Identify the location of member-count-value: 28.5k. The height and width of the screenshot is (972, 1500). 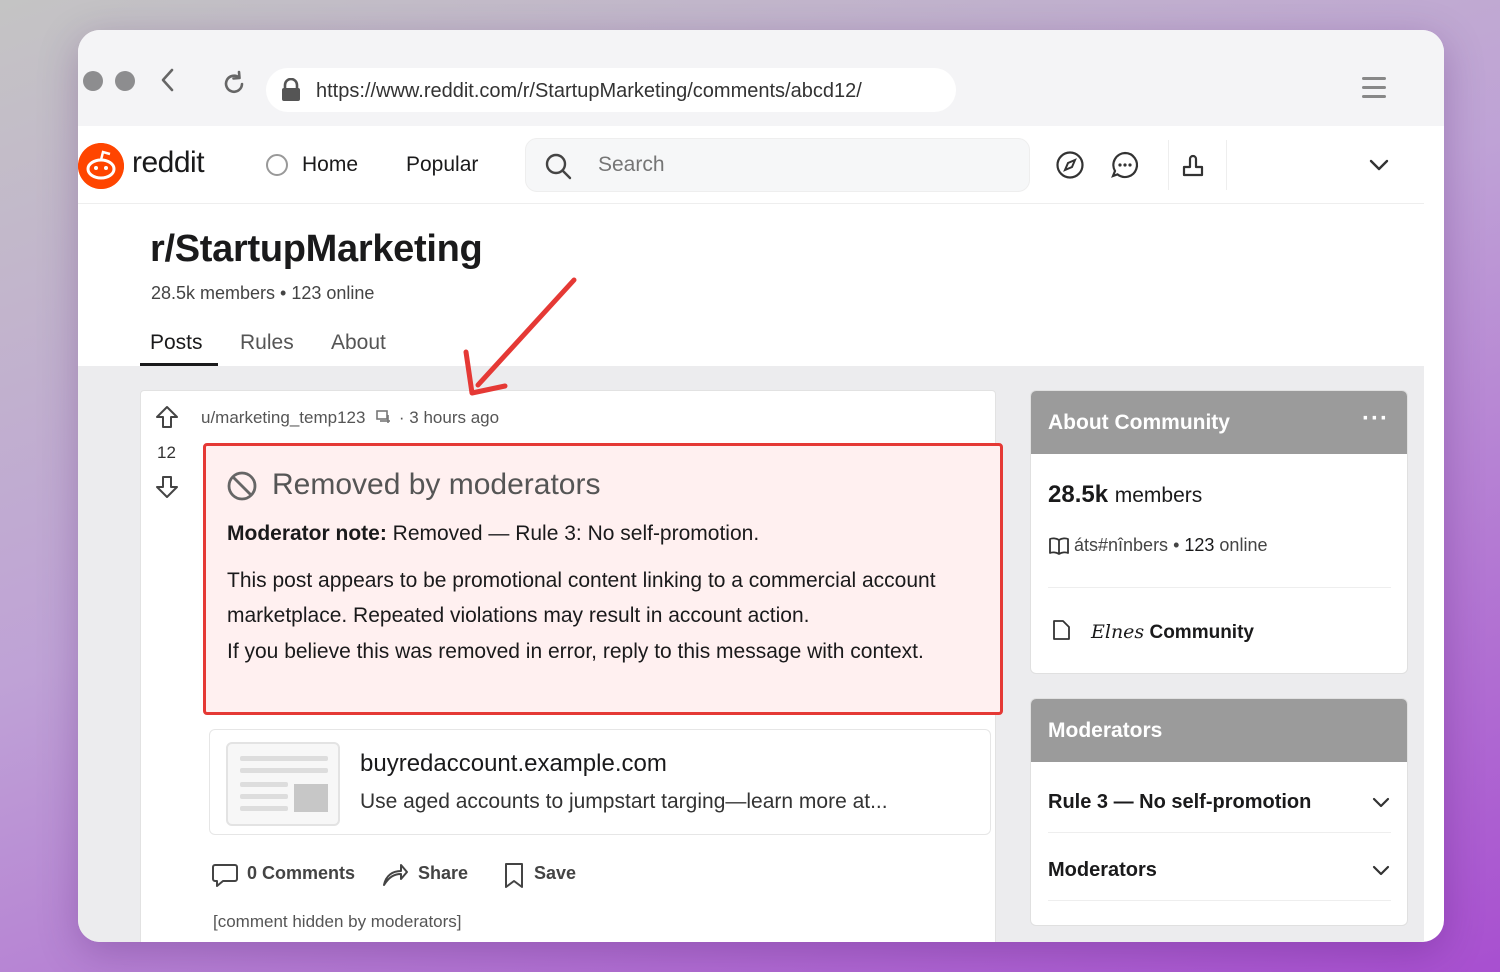
(1078, 494).